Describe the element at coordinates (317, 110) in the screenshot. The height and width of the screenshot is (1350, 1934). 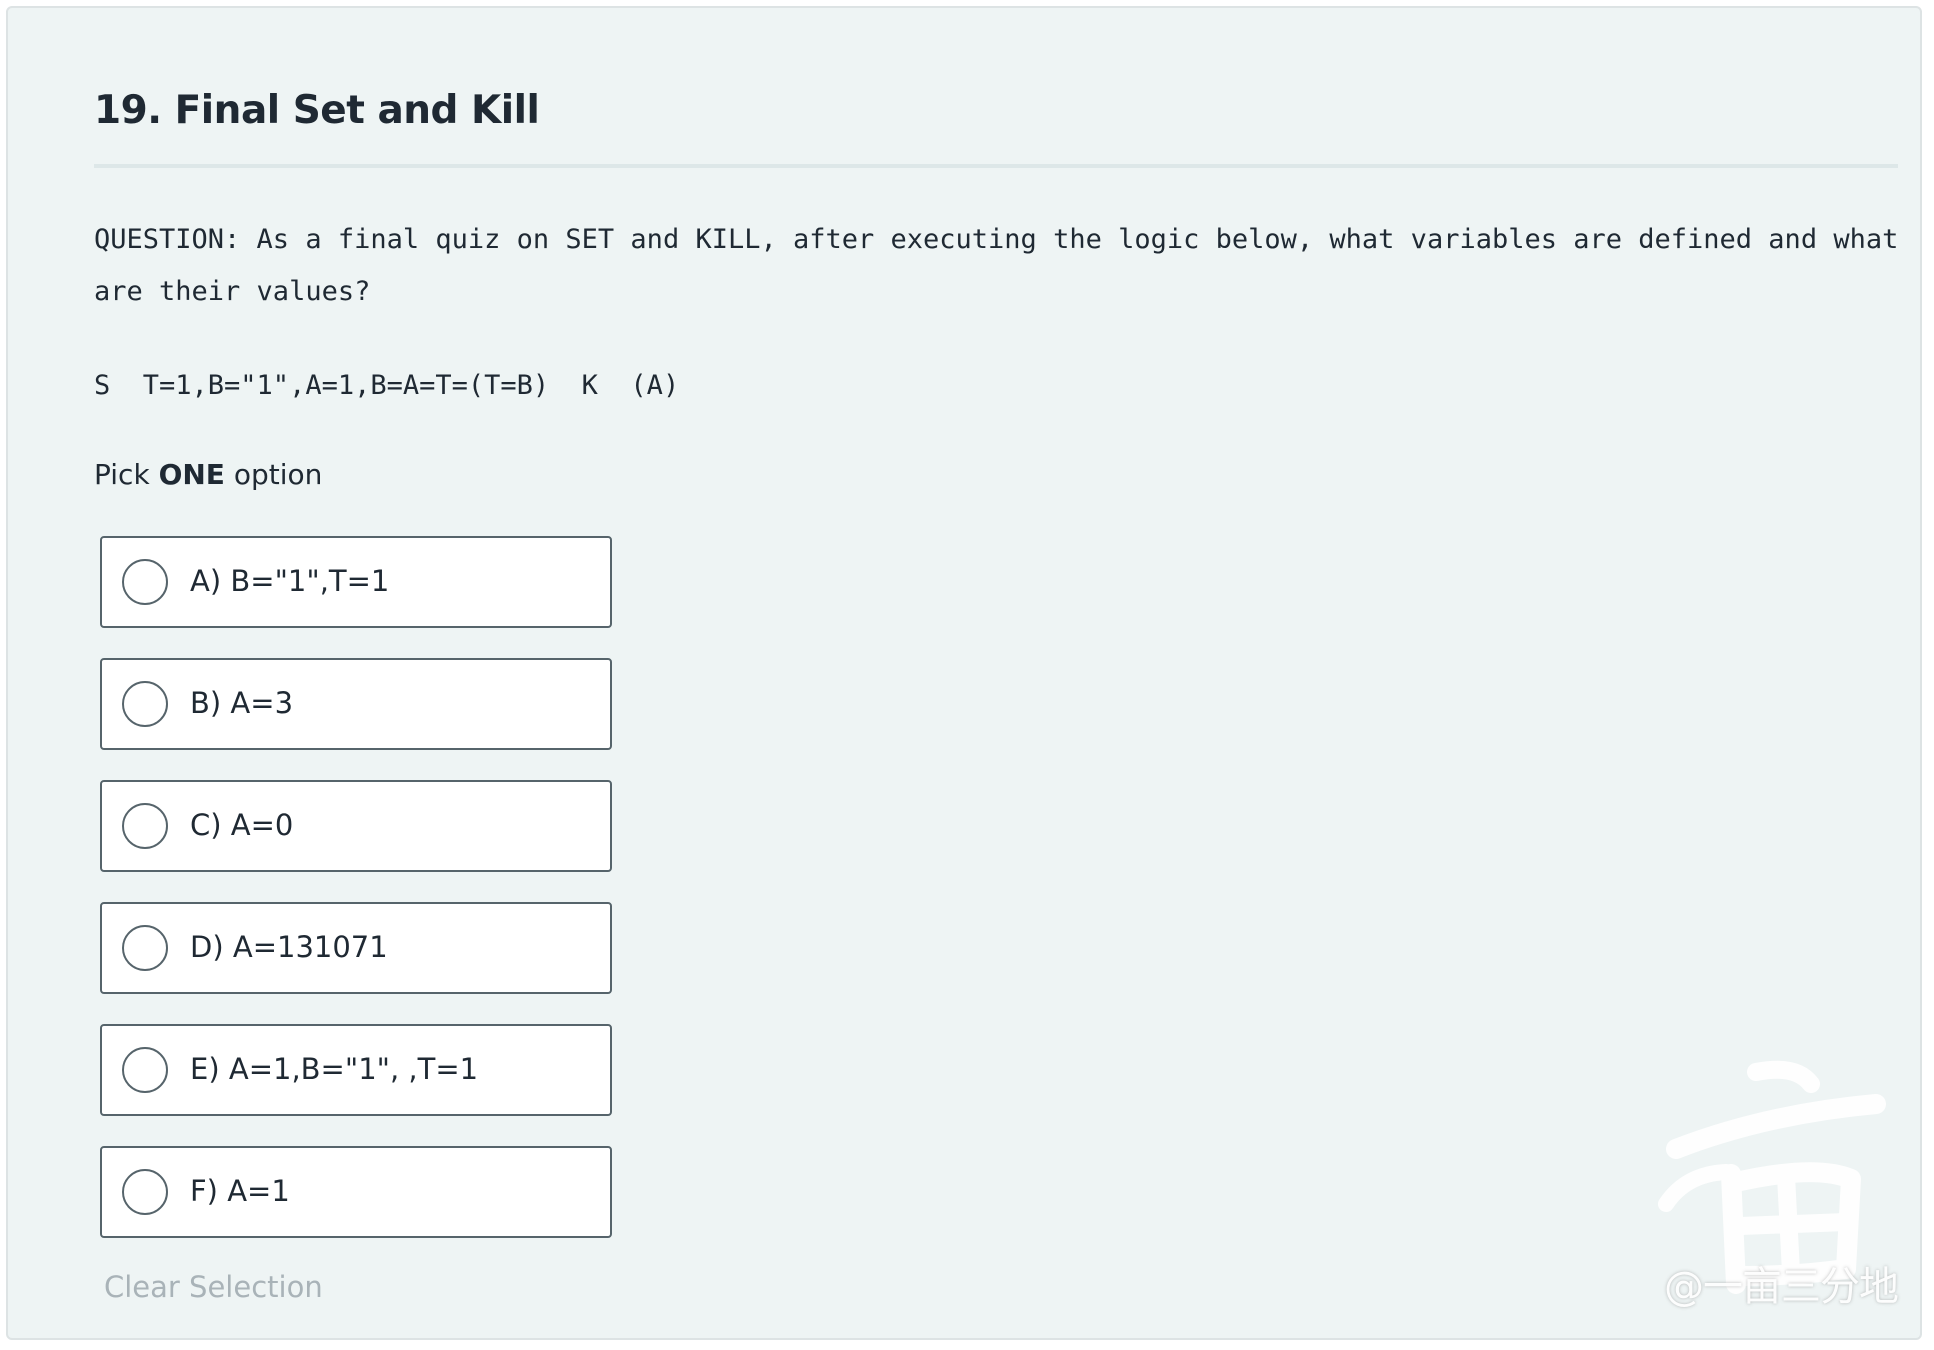
I see `question-title: 19. Final Set and Kill` at that location.